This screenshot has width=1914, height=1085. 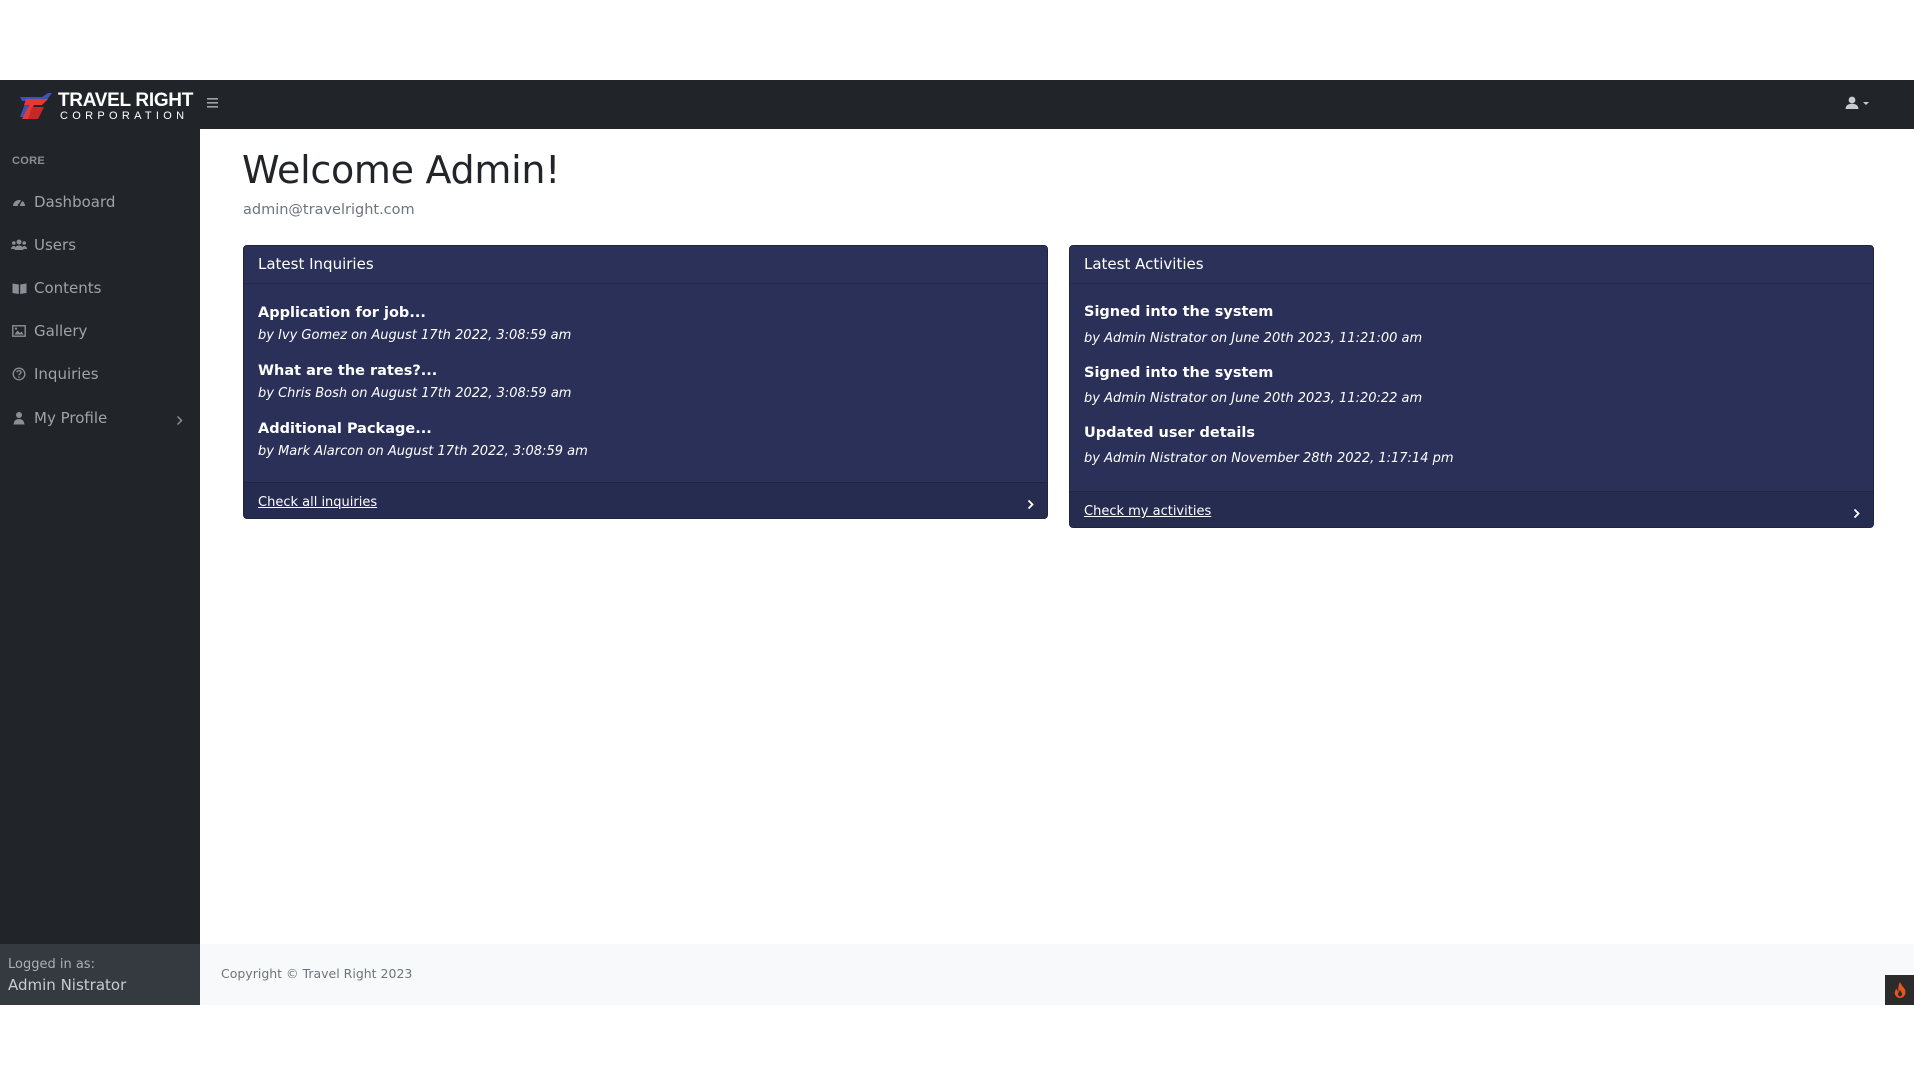 I want to click on sidebar-item-contents: Contents, so click(x=100, y=288).